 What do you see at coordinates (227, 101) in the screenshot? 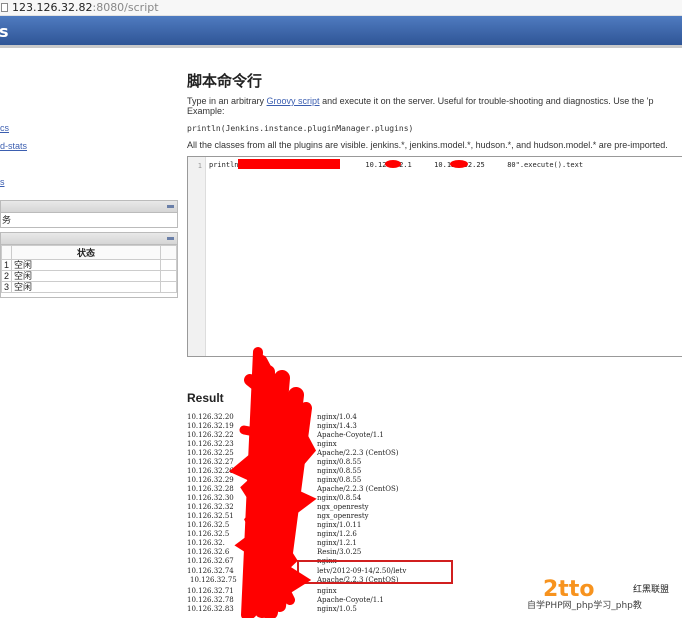
I see `intro-before: Type in an arbitrary` at bounding box center [227, 101].